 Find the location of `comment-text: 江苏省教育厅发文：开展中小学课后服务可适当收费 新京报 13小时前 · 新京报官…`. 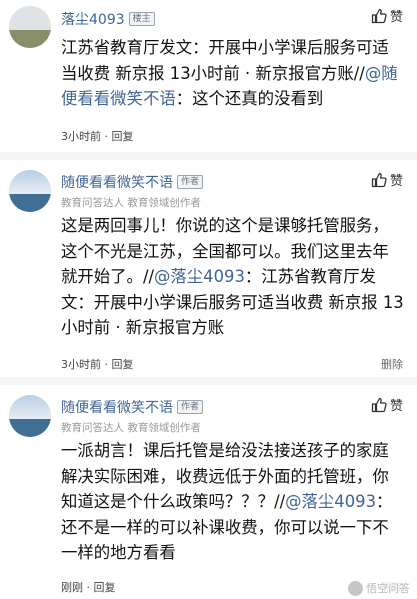

comment-text: 江苏省教育厅发文：开展中小学课后服务可适当收费 新京报 13小时前 · 新京报官… is located at coordinates (233, 73).